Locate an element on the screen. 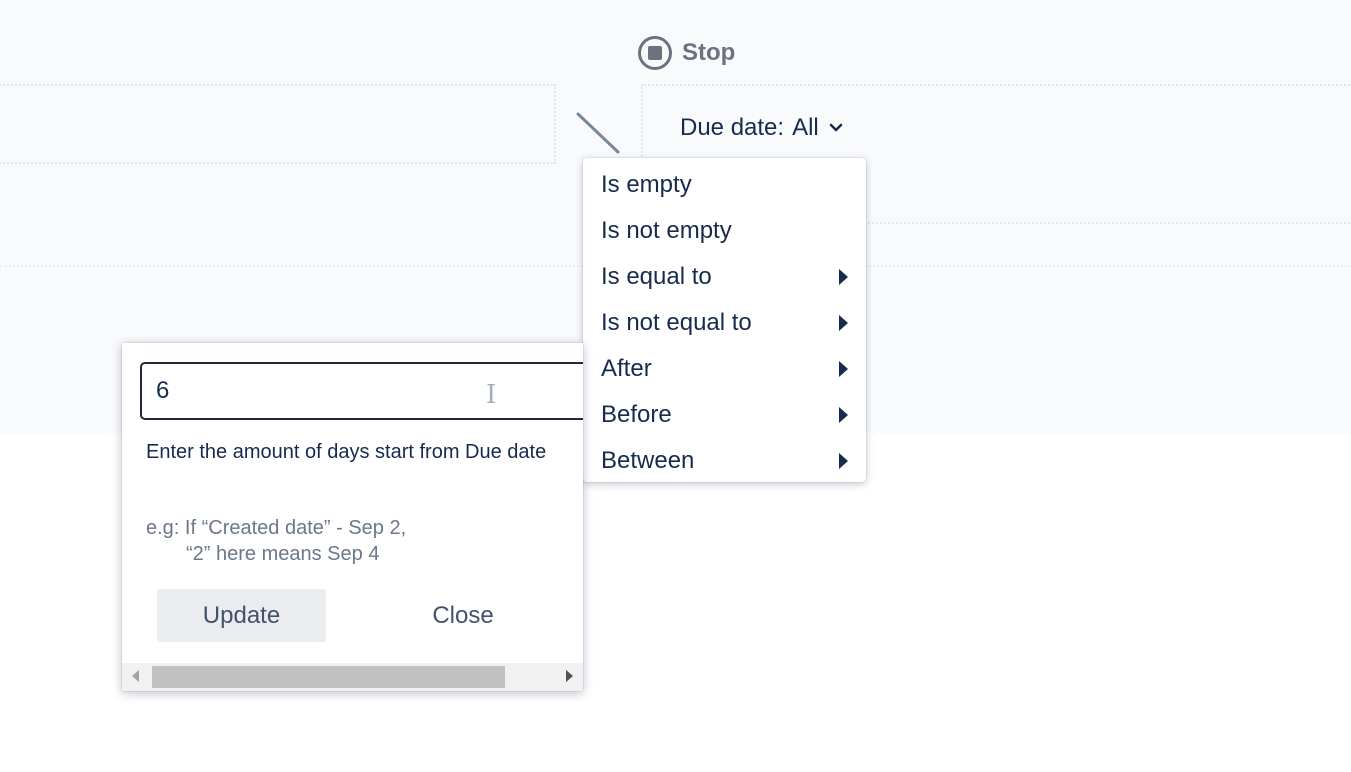  due-date-label: Due date: is located at coordinates (732, 127).